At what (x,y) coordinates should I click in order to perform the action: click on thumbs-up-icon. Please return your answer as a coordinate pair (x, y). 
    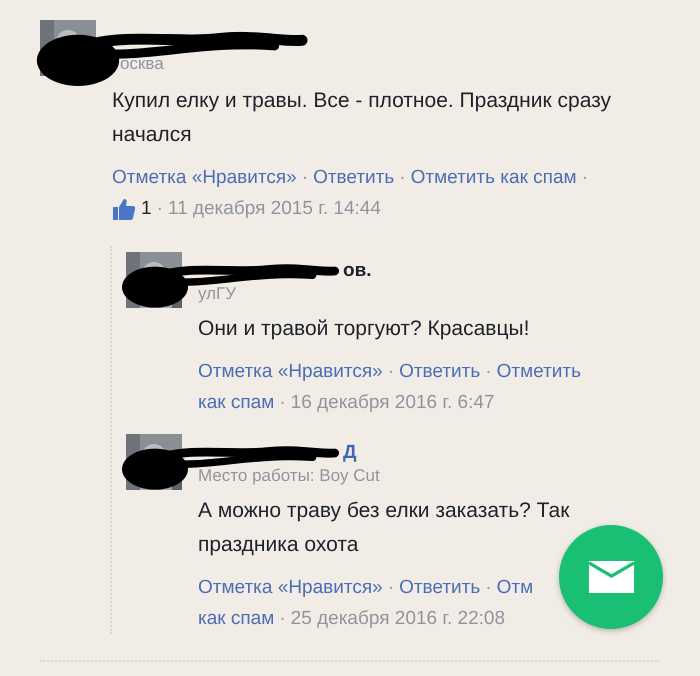
    Looking at the image, I should click on (124, 208).